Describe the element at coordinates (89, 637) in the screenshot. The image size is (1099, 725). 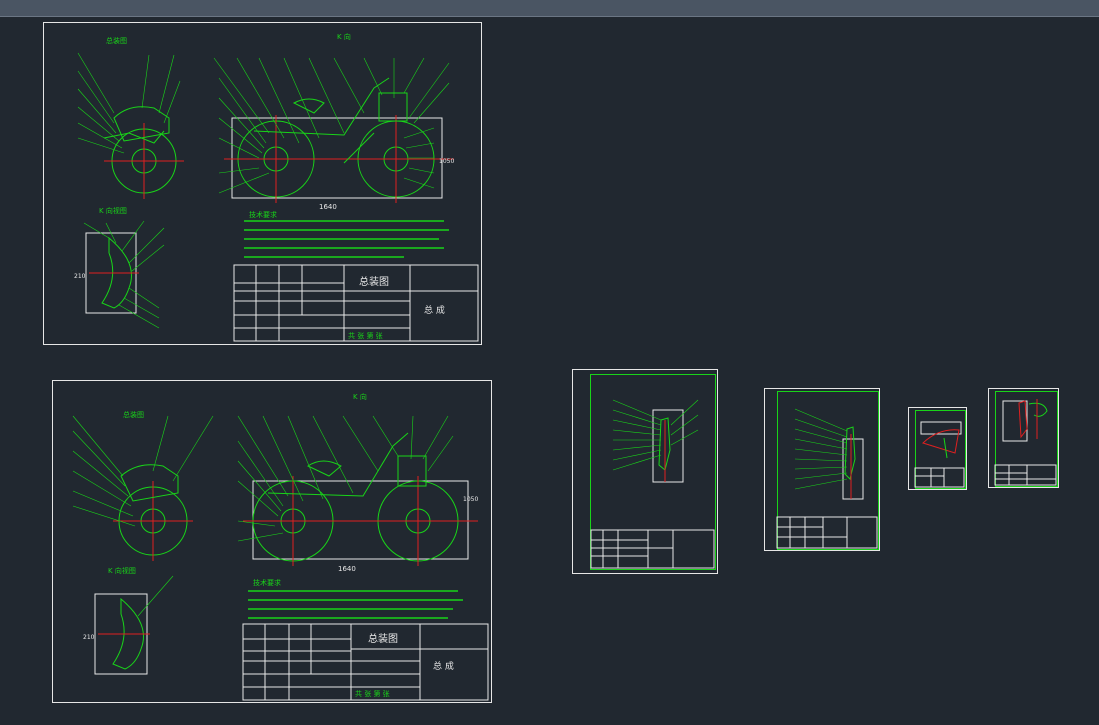
I see `drawing-2-dim-side: 210` at that location.